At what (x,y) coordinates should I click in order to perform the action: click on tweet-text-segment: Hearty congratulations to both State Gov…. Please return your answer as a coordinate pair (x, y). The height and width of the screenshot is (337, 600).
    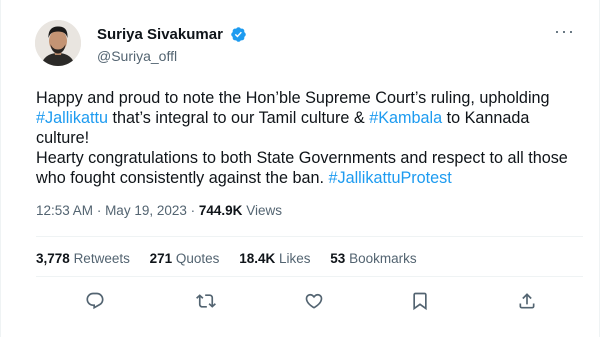
    Looking at the image, I should click on (302, 168).